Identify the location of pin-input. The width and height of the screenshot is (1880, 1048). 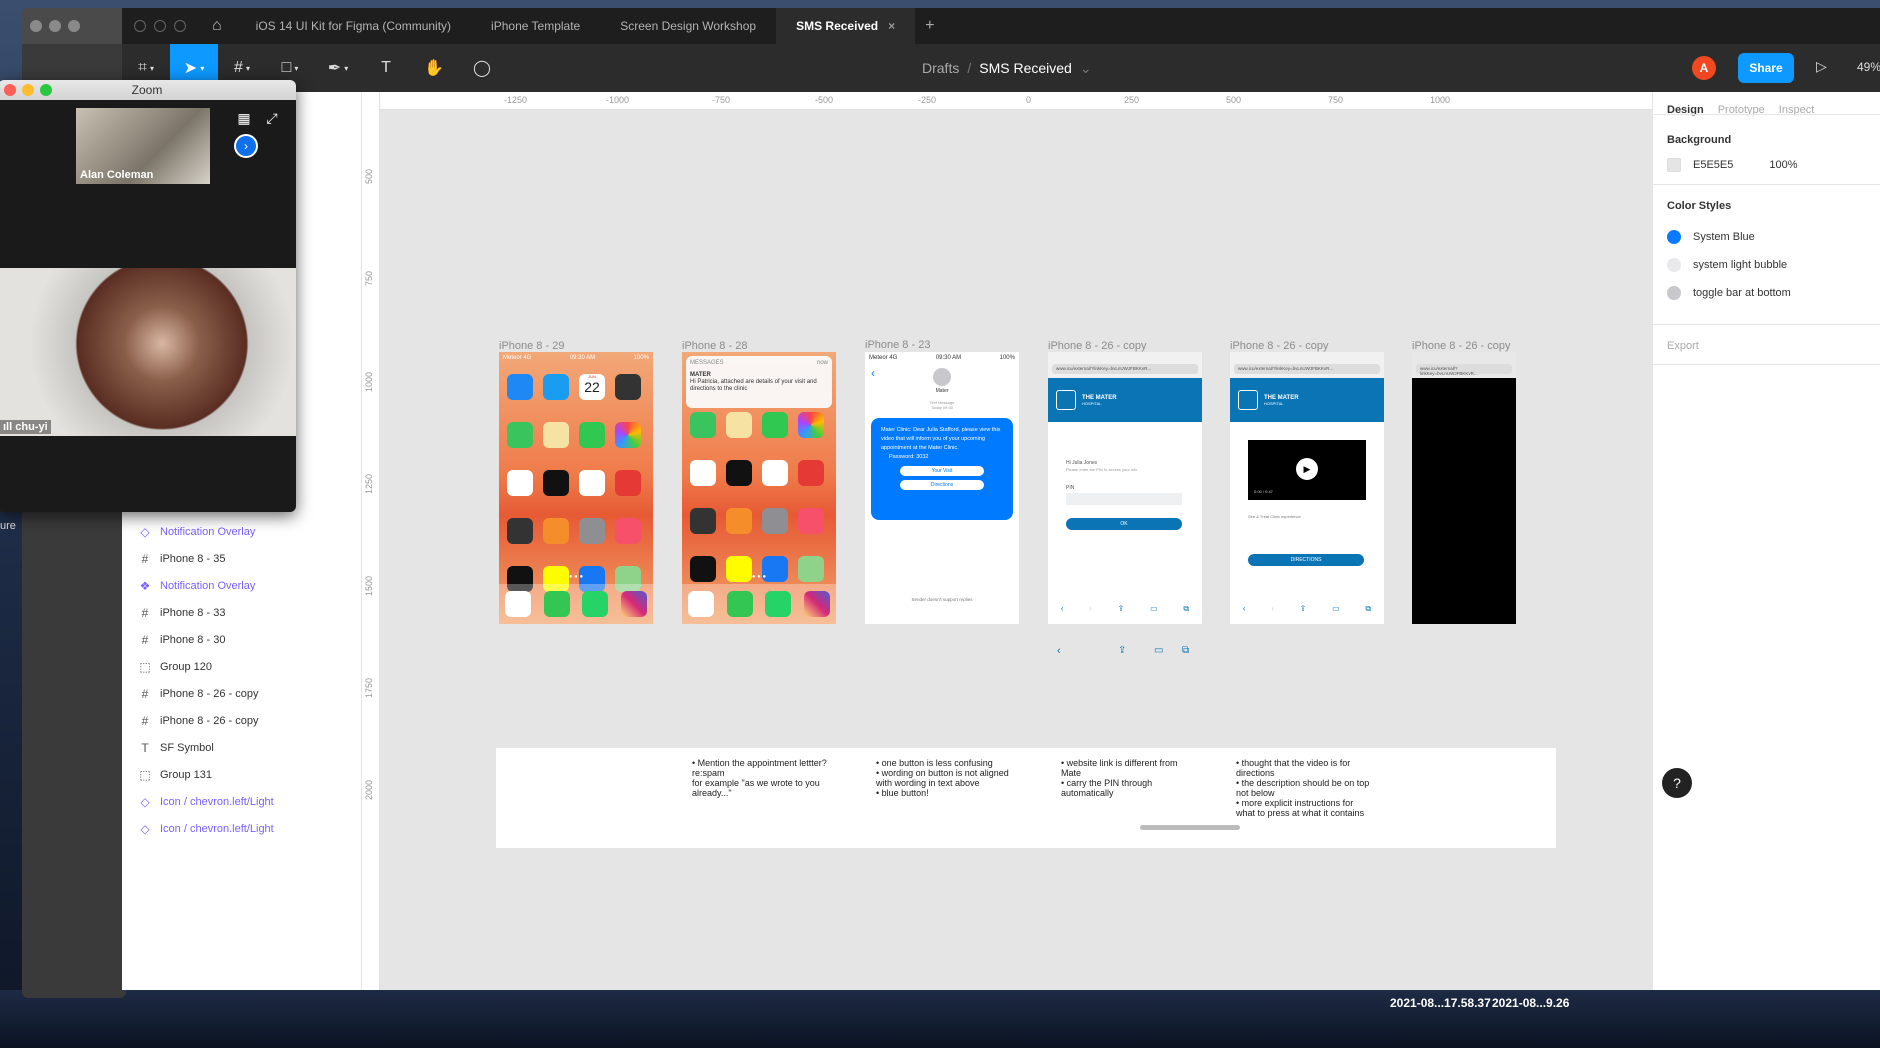
(1124, 499).